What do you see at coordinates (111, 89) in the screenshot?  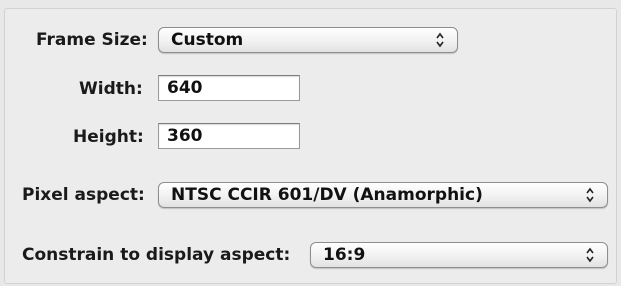 I see `width-label: Width:` at bounding box center [111, 89].